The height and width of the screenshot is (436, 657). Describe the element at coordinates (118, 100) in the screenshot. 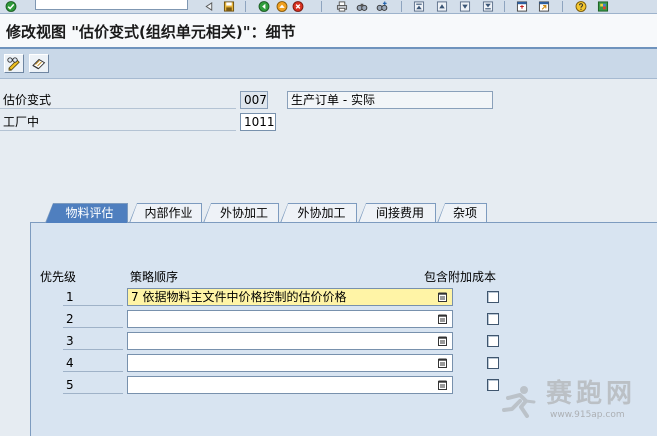

I see `valuation-variant-label: 估价变式` at that location.